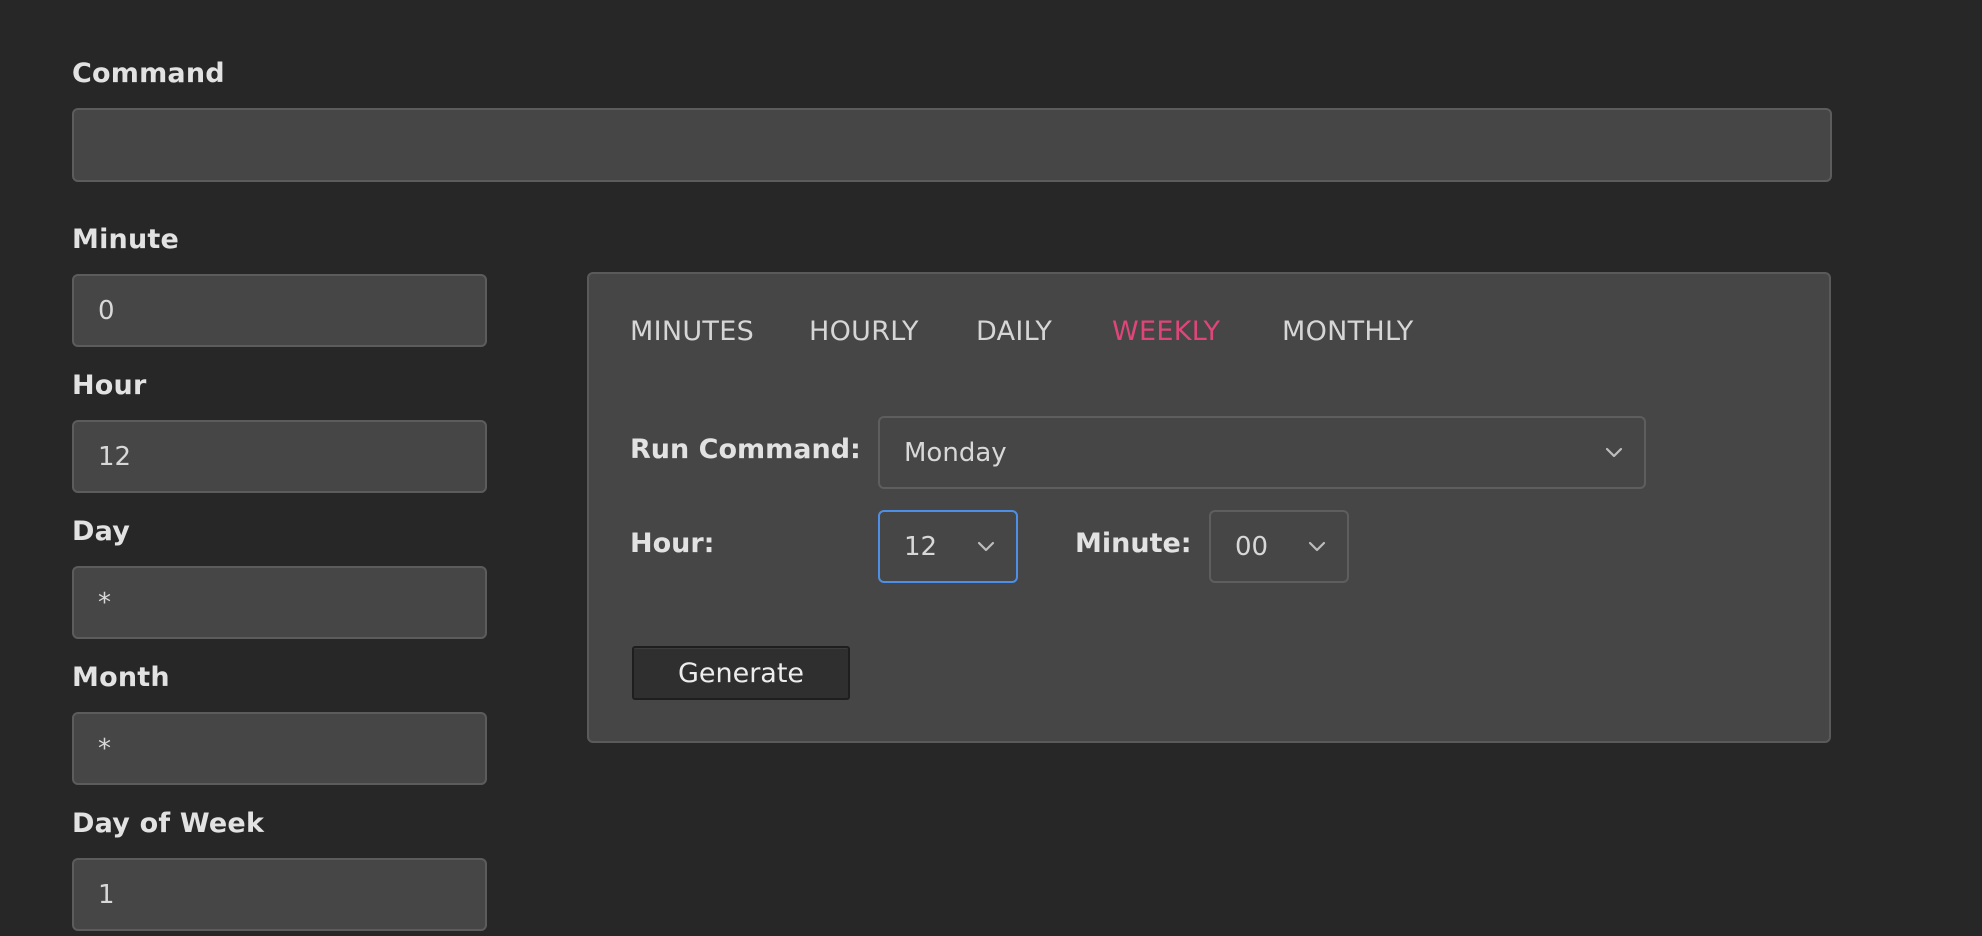 This screenshot has height=936, width=1982. What do you see at coordinates (921, 546) in the screenshot?
I see `hour-select-value: 12` at bounding box center [921, 546].